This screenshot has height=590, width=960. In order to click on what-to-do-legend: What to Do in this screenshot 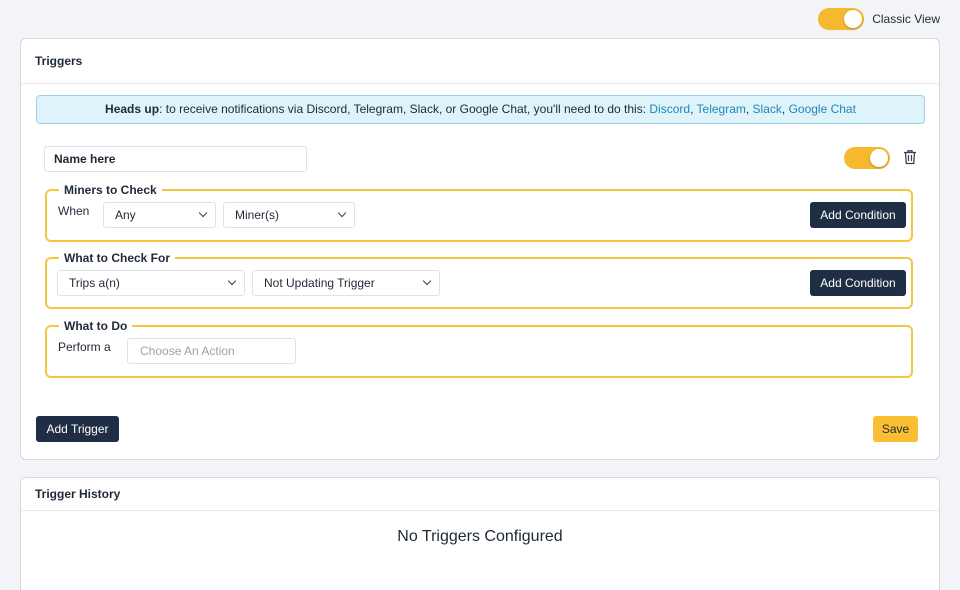, I will do `click(96, 326)`.